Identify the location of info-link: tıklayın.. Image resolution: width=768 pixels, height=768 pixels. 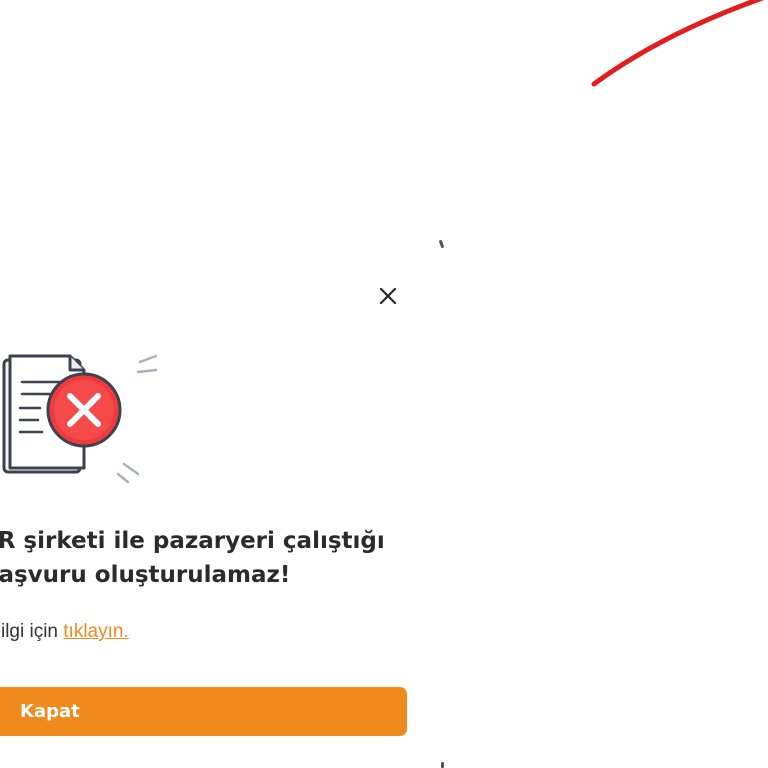
(95, 631).